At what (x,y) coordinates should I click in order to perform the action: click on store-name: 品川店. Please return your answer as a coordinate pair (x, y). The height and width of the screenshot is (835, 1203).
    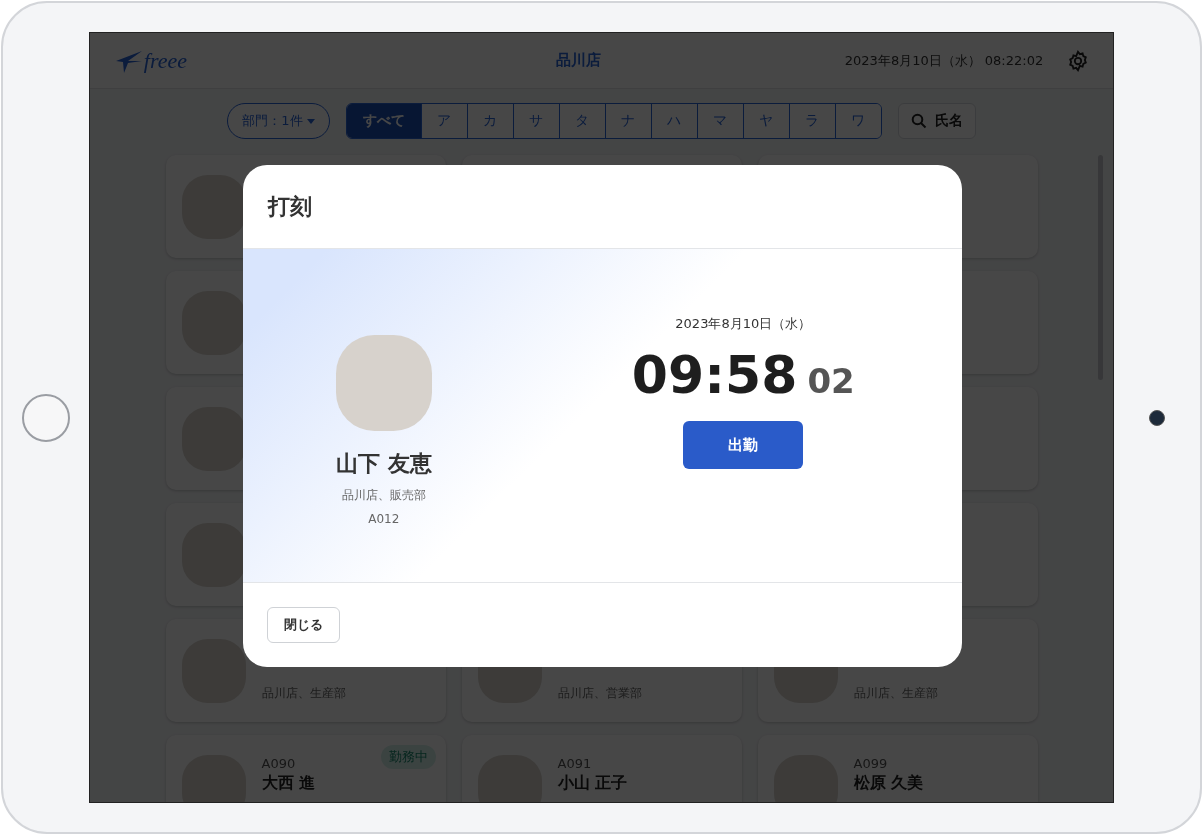
    Looking at the image, I should click on (578, 60).